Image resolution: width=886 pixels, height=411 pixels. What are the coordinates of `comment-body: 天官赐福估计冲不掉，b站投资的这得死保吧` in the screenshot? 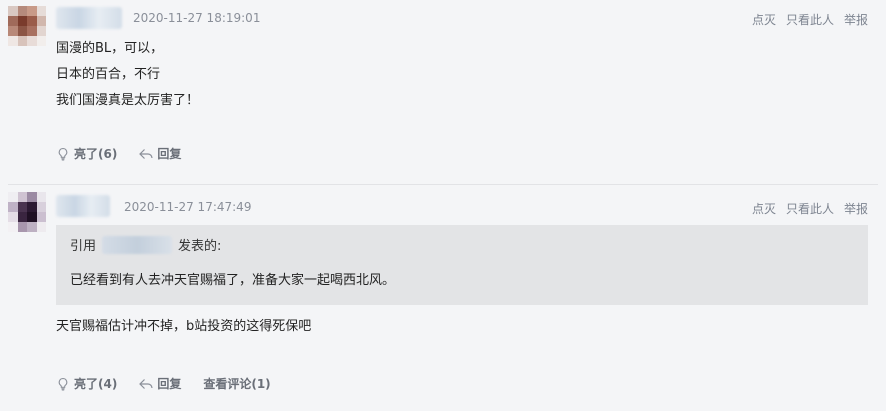 It's located at (184, 326).